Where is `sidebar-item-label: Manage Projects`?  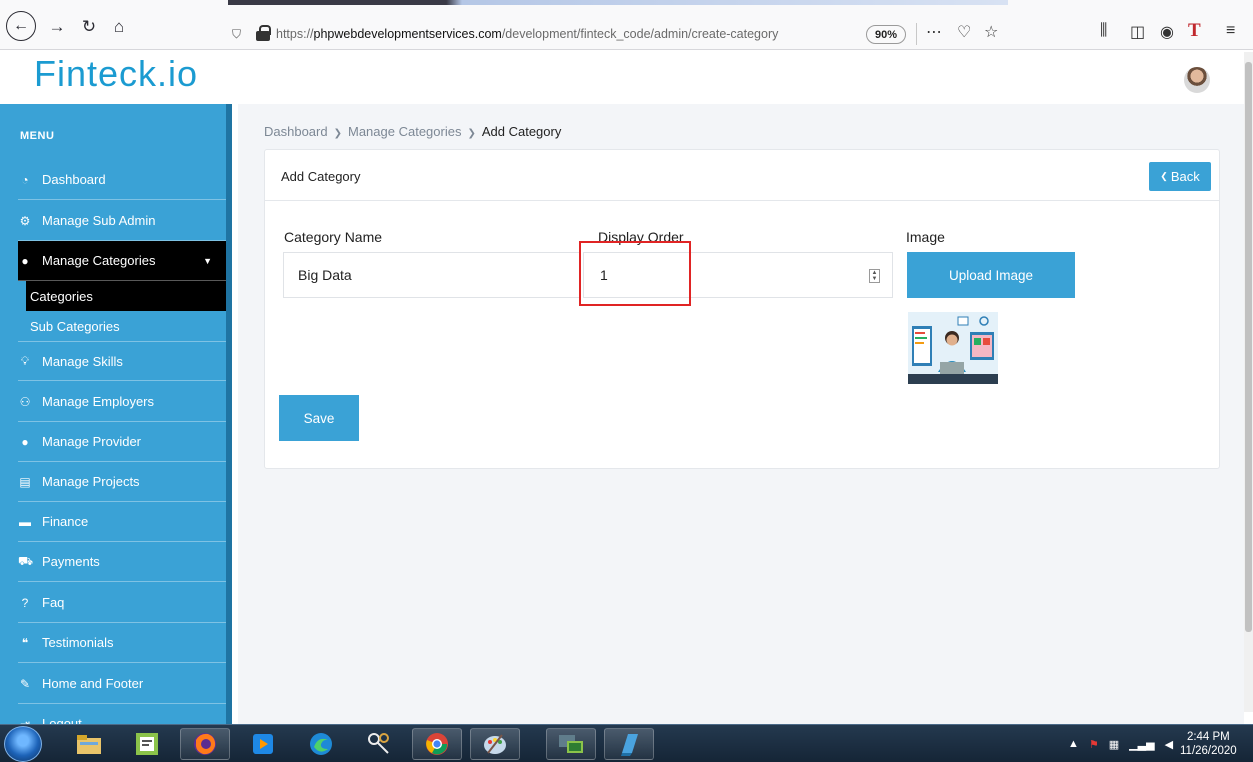 sidebar-item-label: Manage Projects is located at coordinates (91, 481).